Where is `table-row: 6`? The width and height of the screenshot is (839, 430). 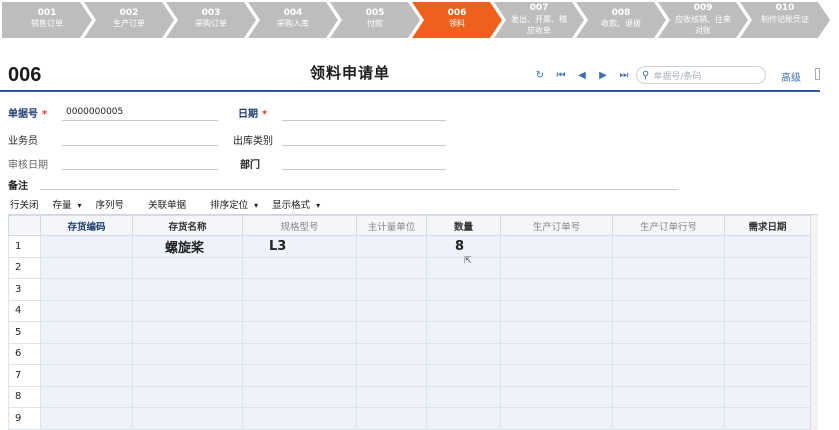 table-row: 6 is located at coordinates (409, 353).